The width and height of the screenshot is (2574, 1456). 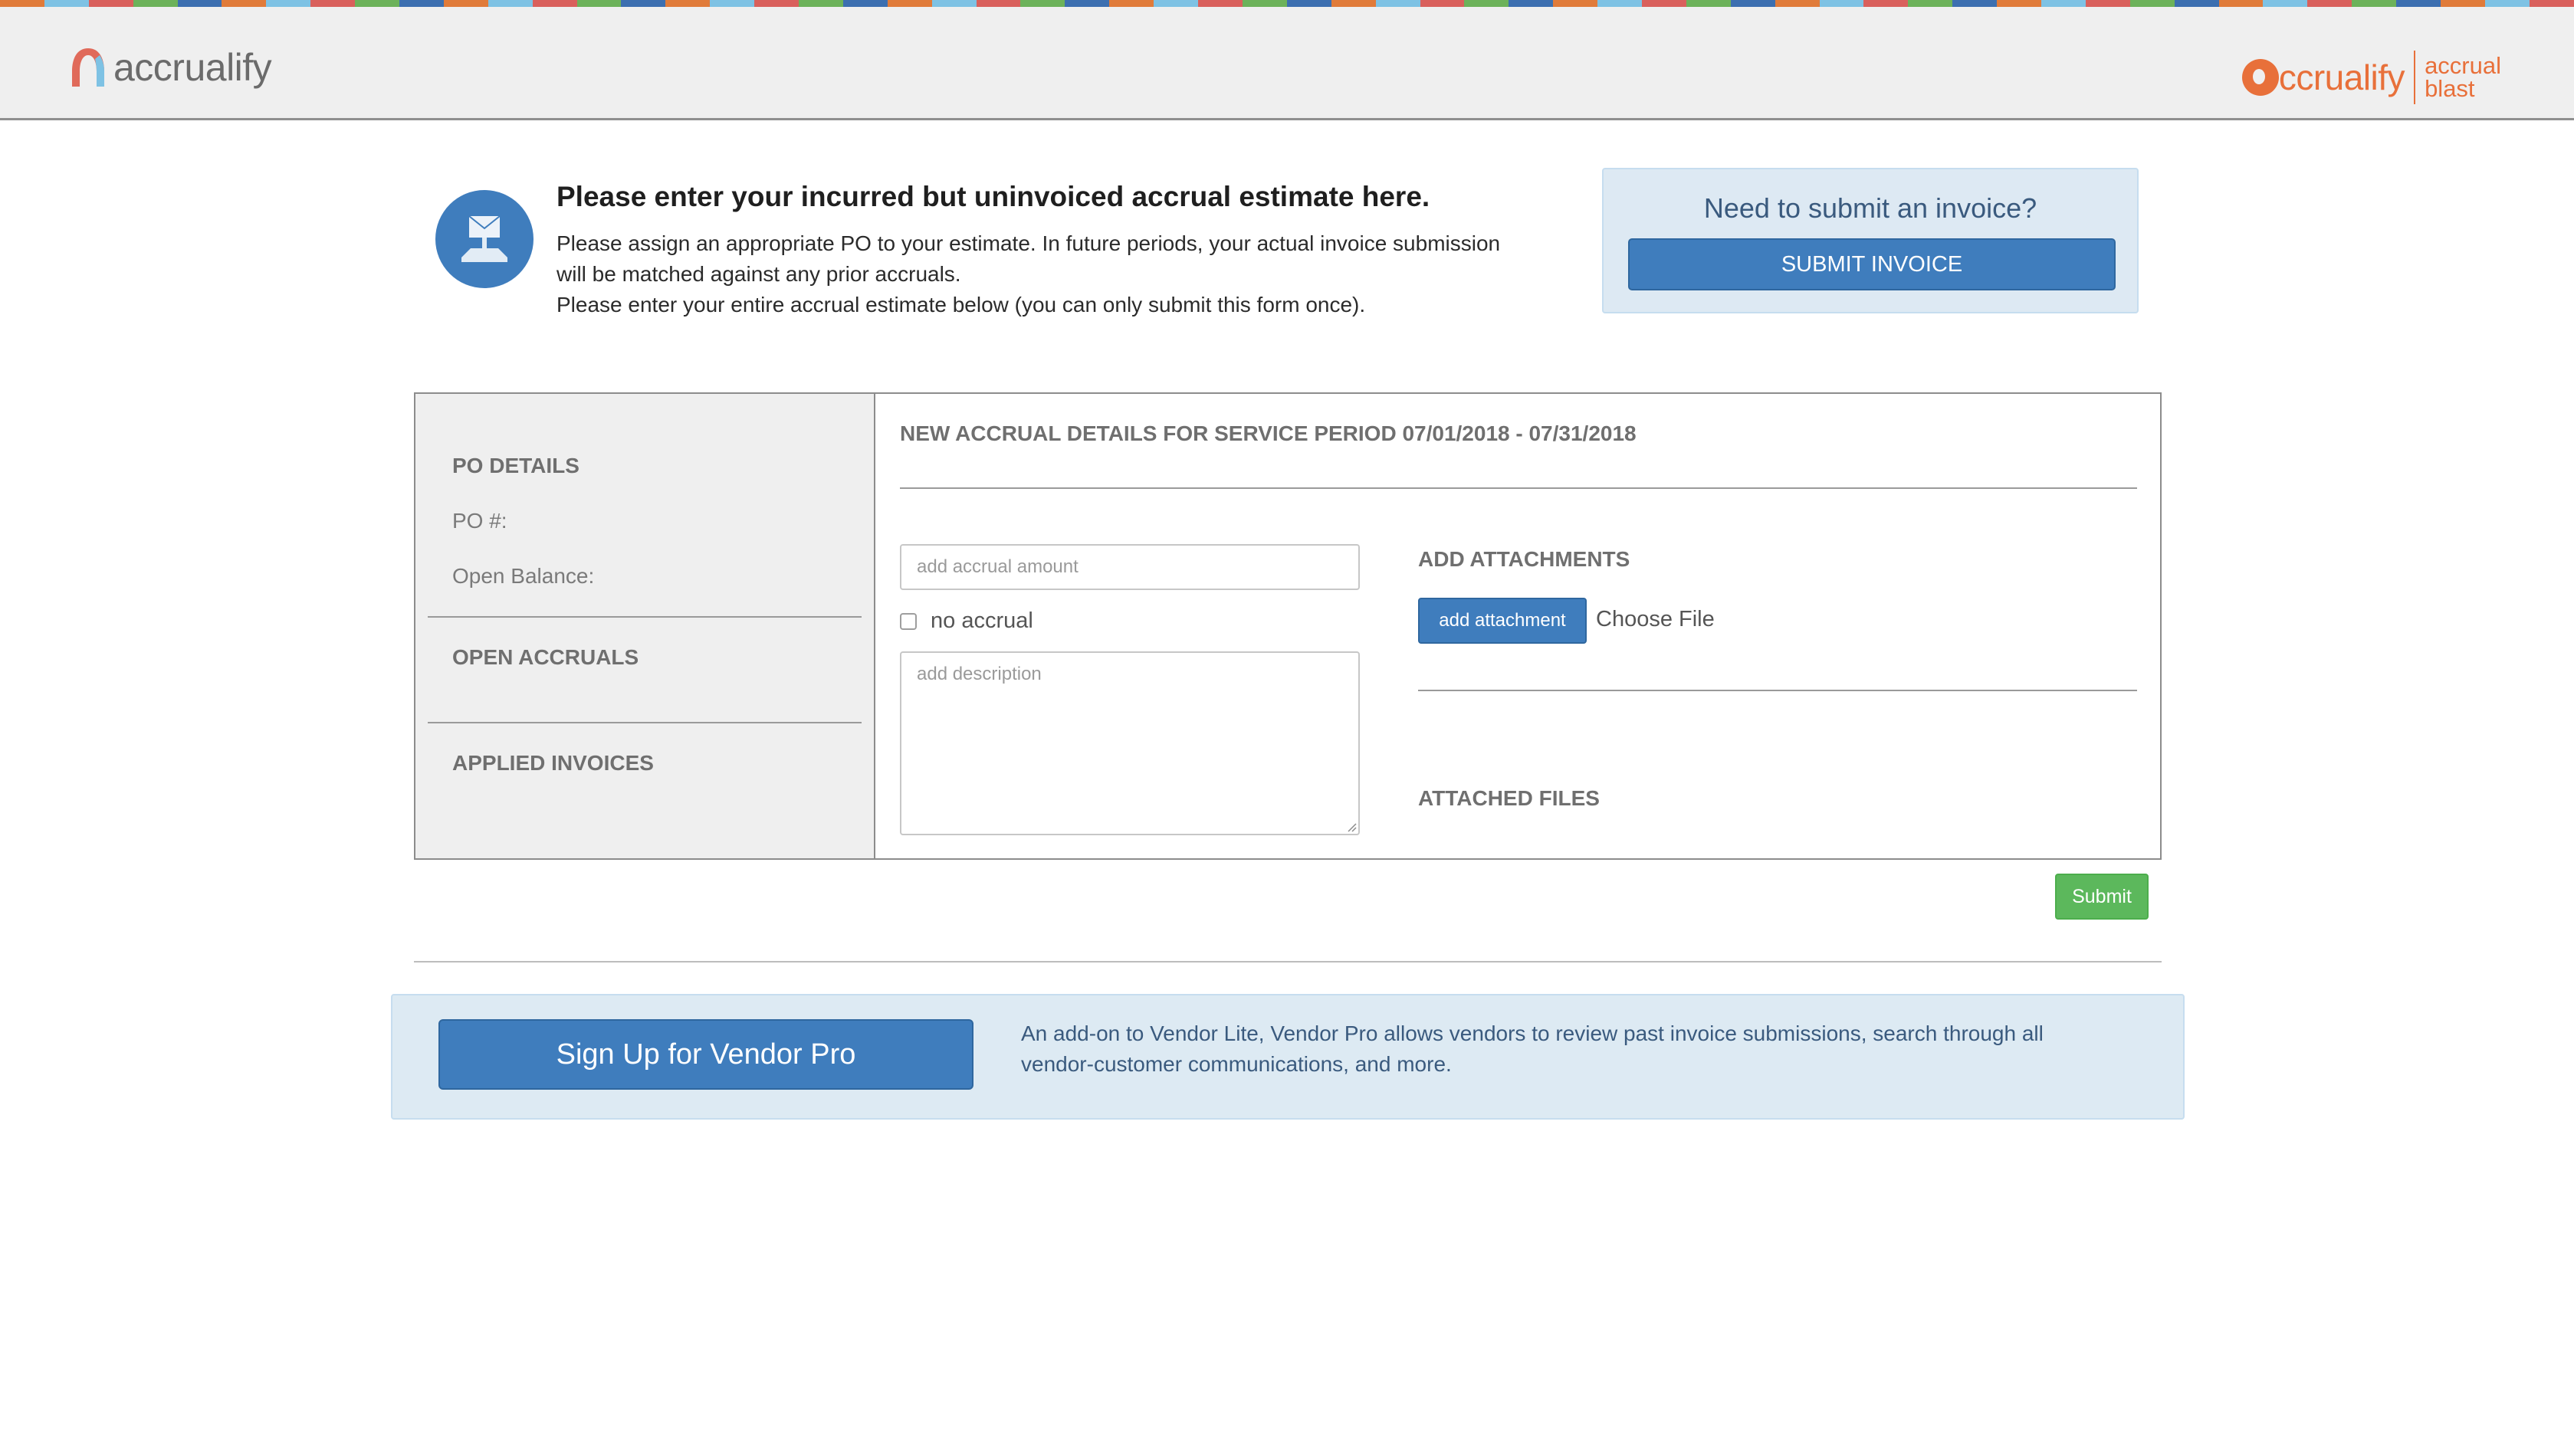 I want to click on no-accrual-label: no accrual, so click(x=982, y=620).